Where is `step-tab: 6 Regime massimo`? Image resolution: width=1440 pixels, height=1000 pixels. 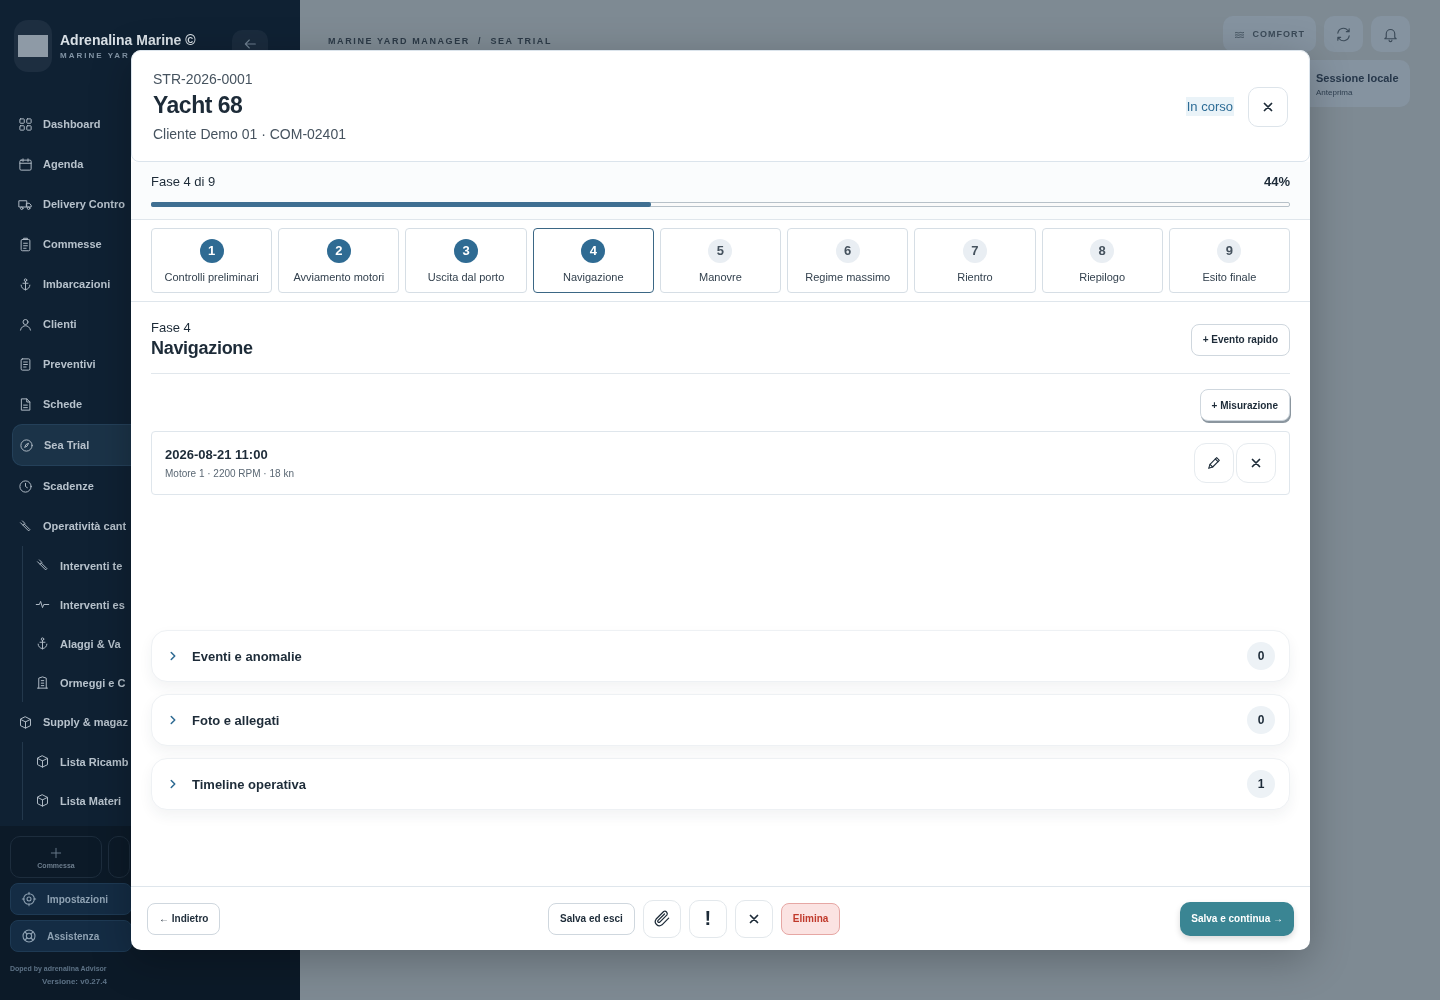 step-tab: 6 Regime massimo is located at coordinates (848, 260).